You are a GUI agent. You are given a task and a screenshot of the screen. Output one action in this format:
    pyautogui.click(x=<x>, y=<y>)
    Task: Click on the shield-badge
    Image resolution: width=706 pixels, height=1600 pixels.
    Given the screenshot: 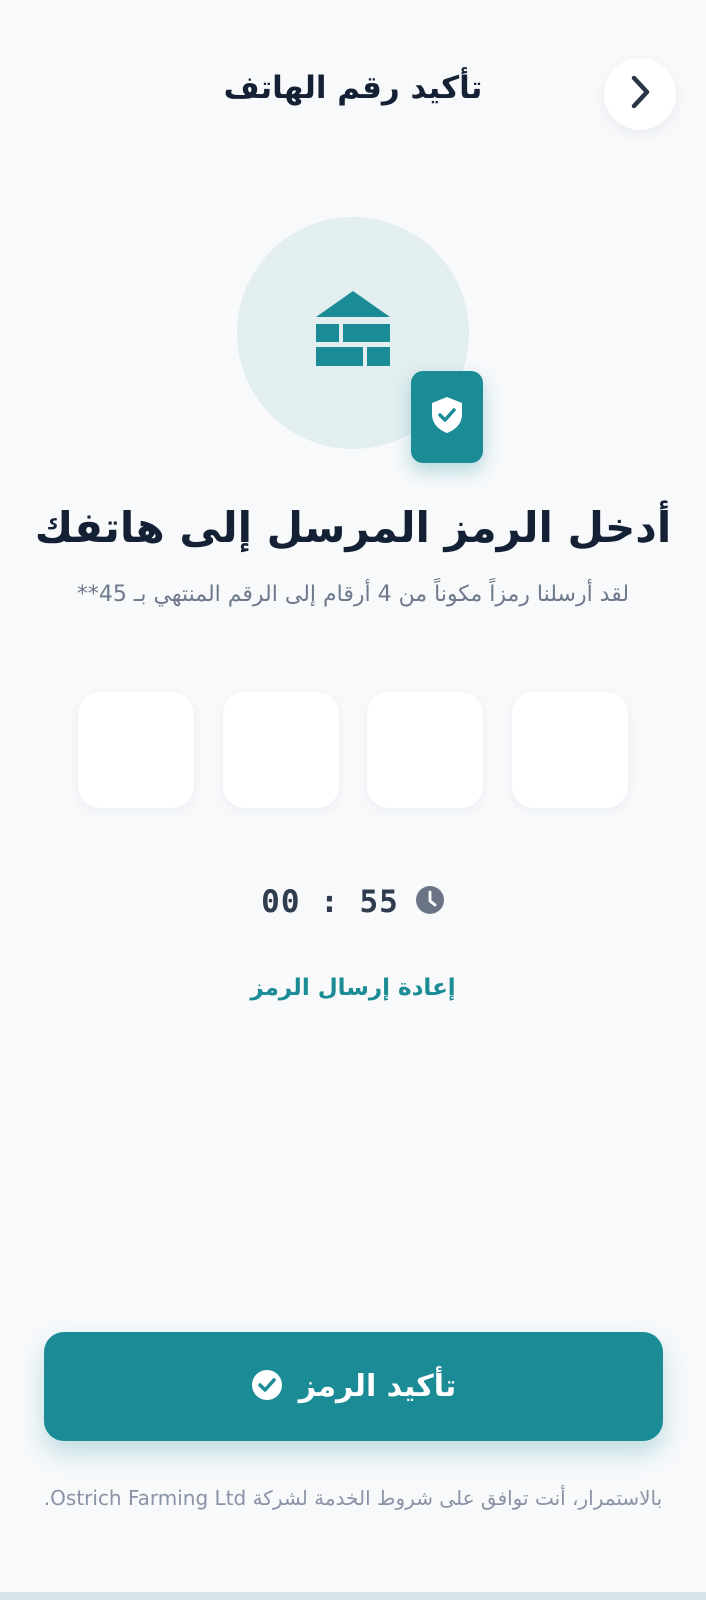 What is the action you would take?
    pyautogui.click(x=447, y=417)
    